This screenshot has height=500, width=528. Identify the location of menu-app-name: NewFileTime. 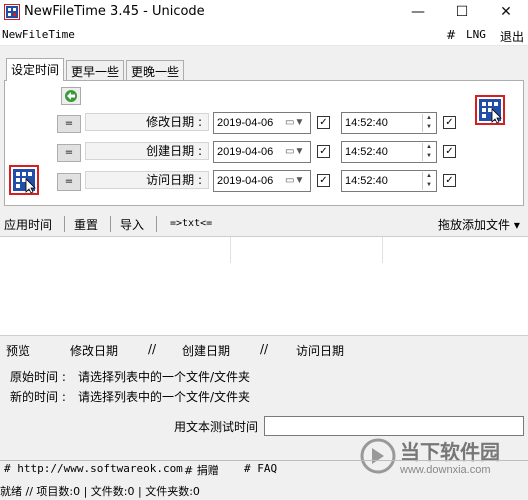
(38, 34).